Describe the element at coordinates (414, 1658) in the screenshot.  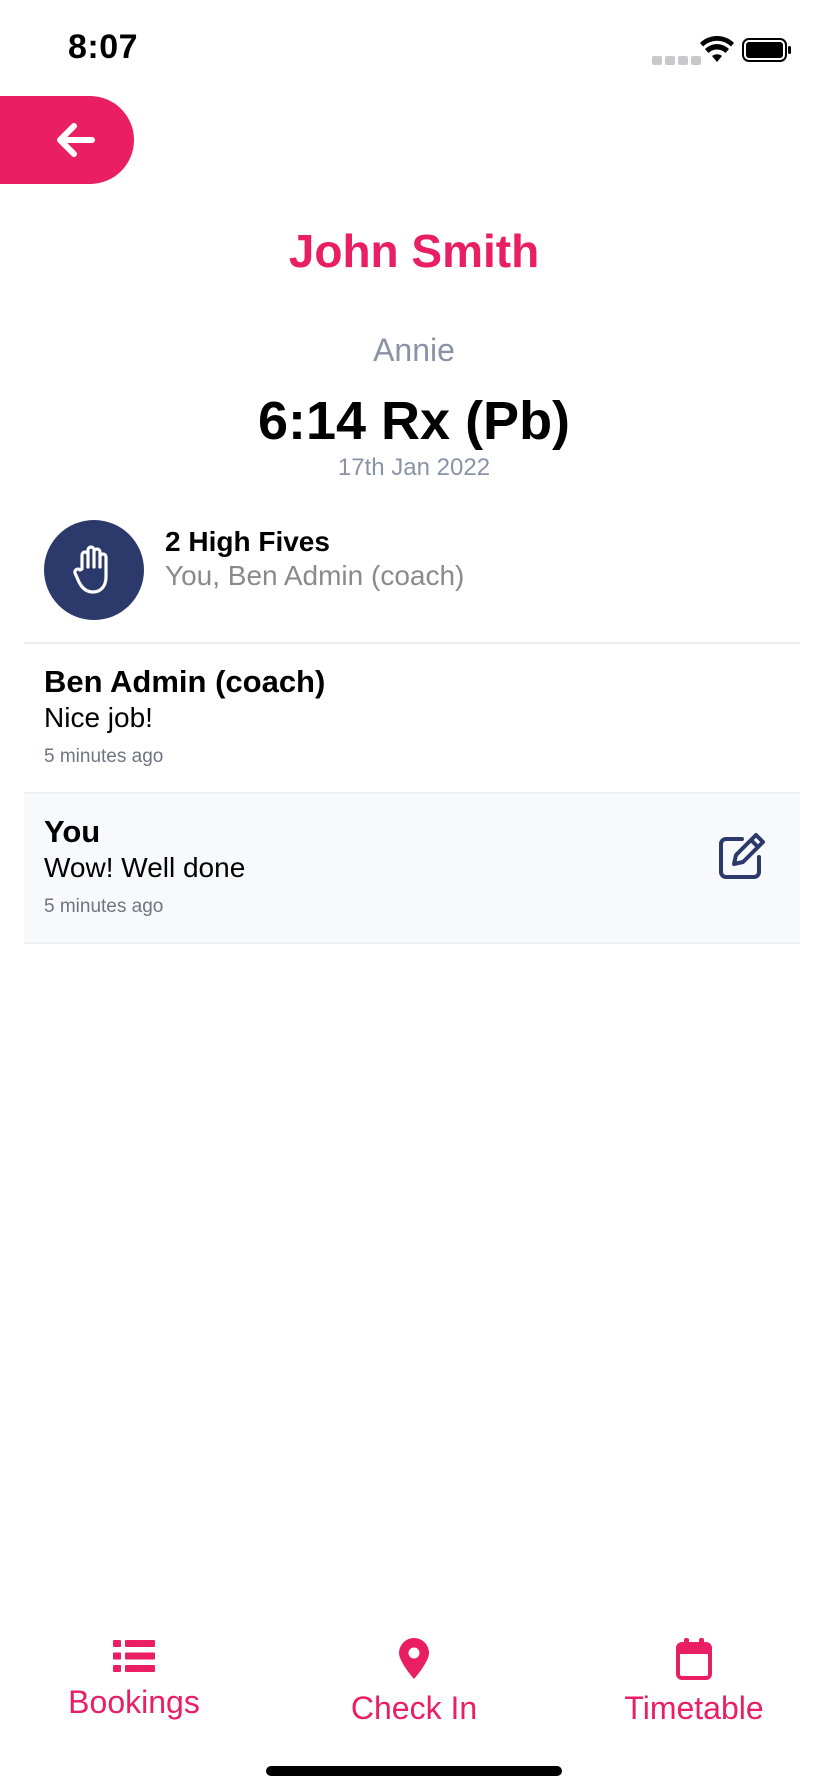
I see `map-pin-icon` at that location.